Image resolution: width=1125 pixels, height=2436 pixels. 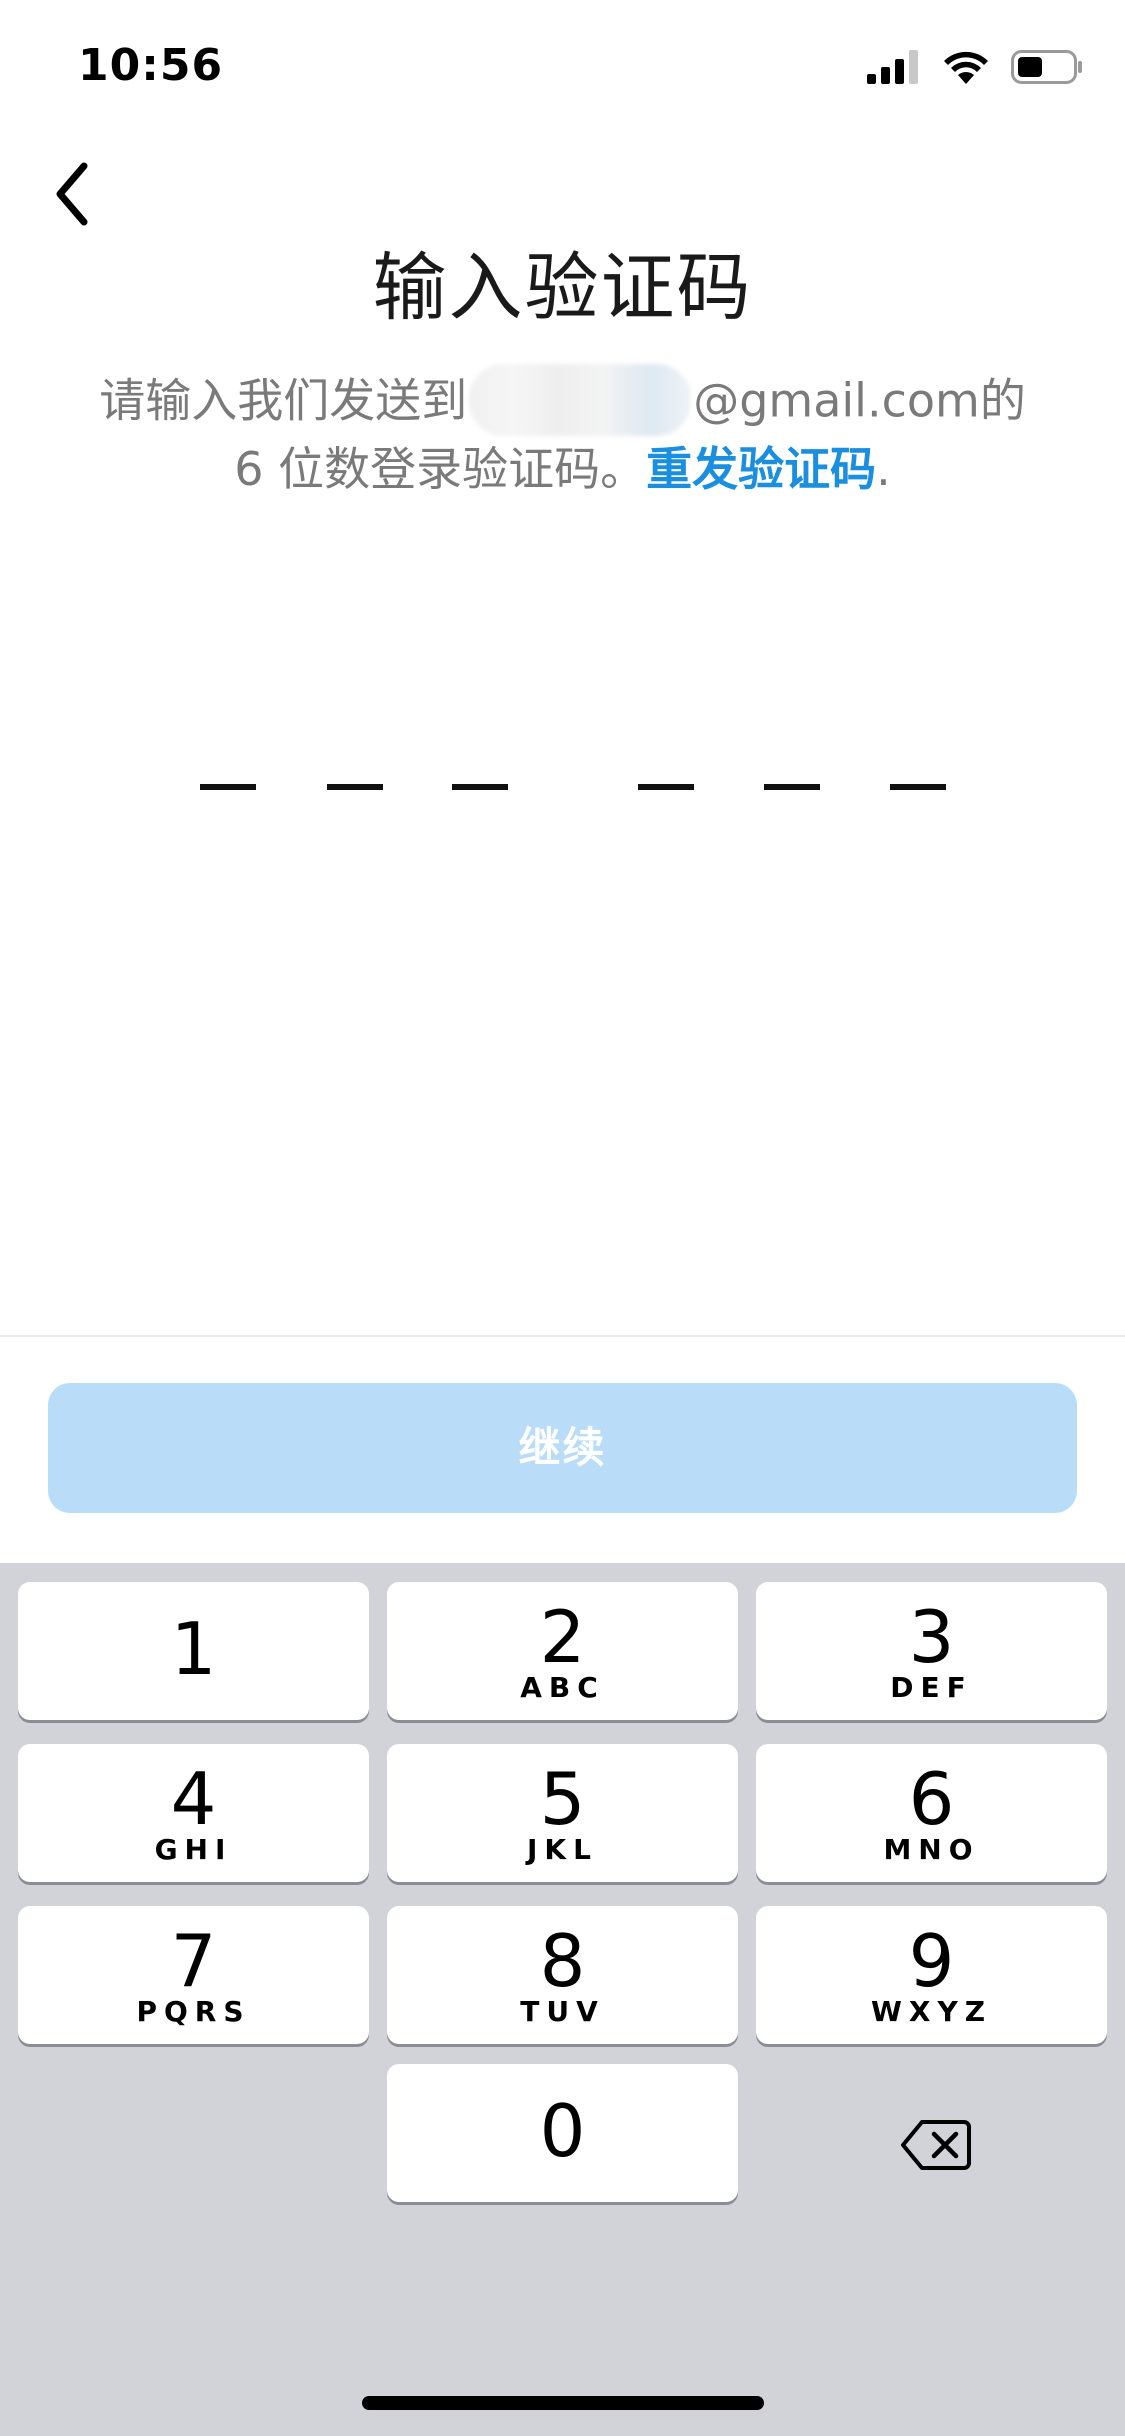 I want to click on key-digit: 5, so click(x=562, y=1799).